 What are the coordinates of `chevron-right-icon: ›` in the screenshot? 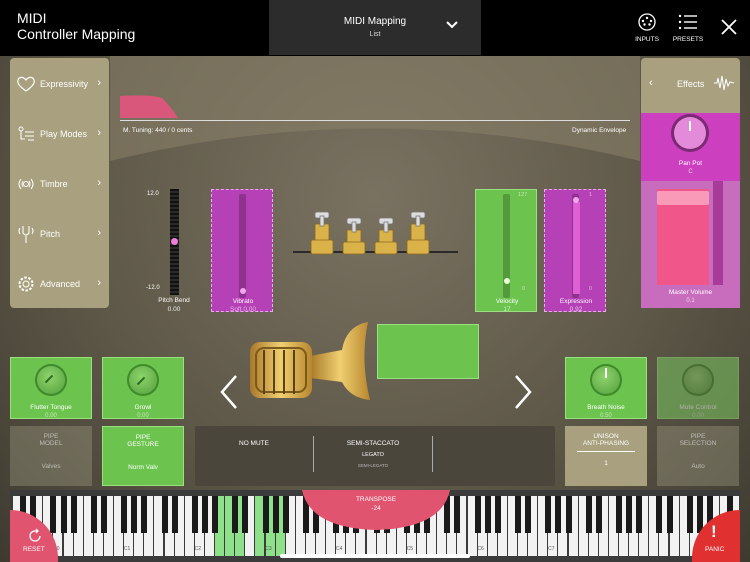 It's located at (99, 133).